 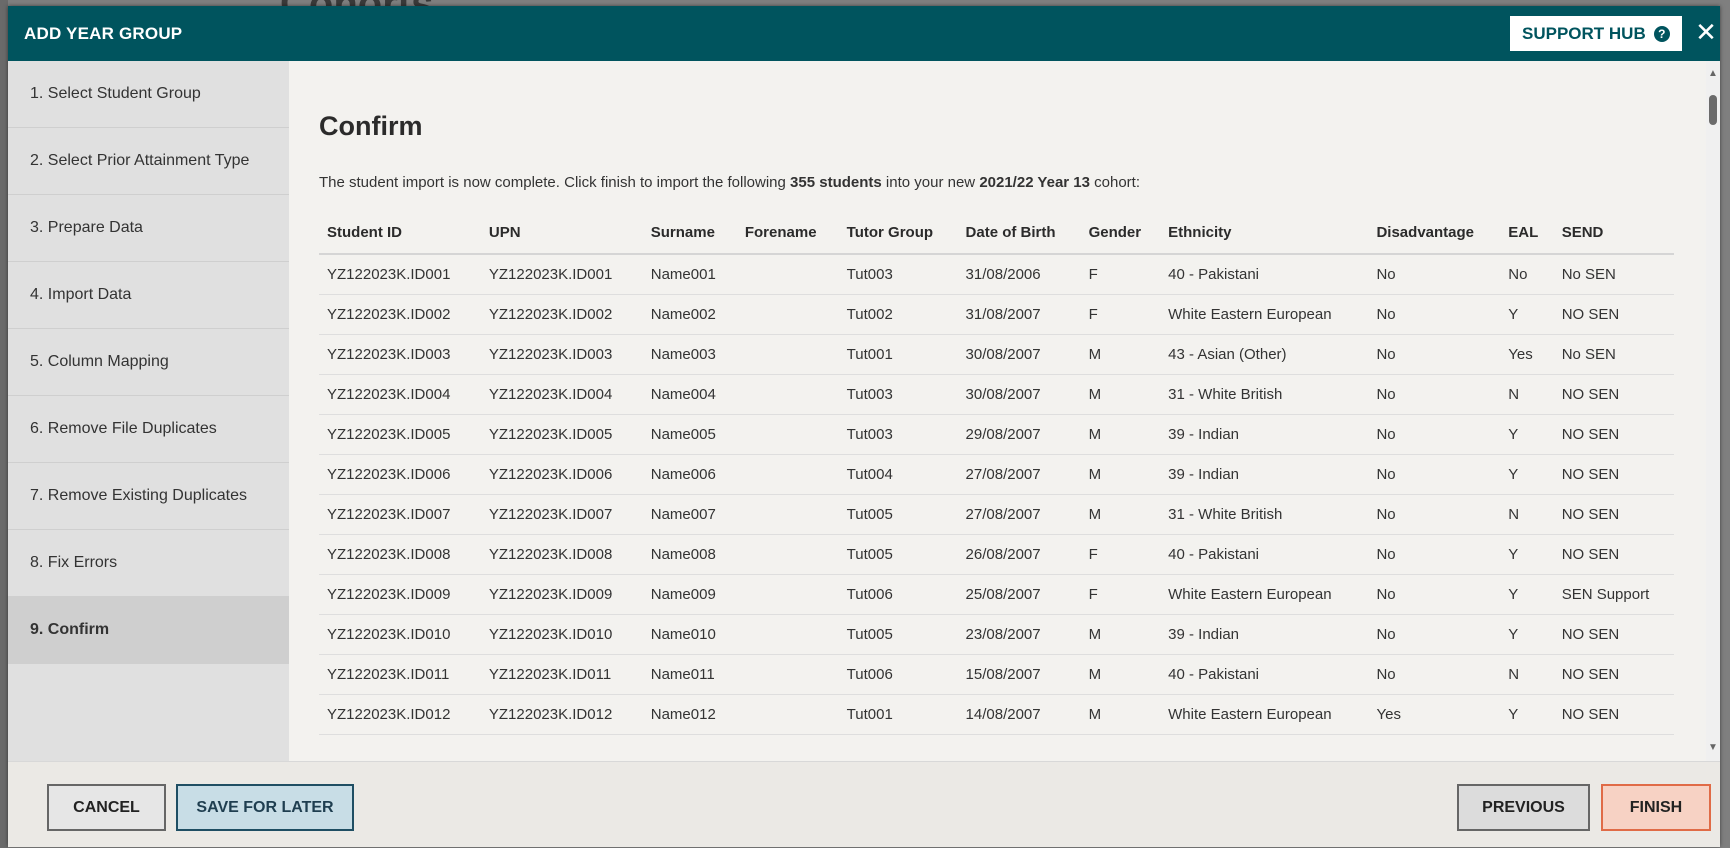 What do you see at coordinates (123, 428) in the screenshot?
I see `step-label: 6. Remove File Duplicates` at bounding box center [123, 428].